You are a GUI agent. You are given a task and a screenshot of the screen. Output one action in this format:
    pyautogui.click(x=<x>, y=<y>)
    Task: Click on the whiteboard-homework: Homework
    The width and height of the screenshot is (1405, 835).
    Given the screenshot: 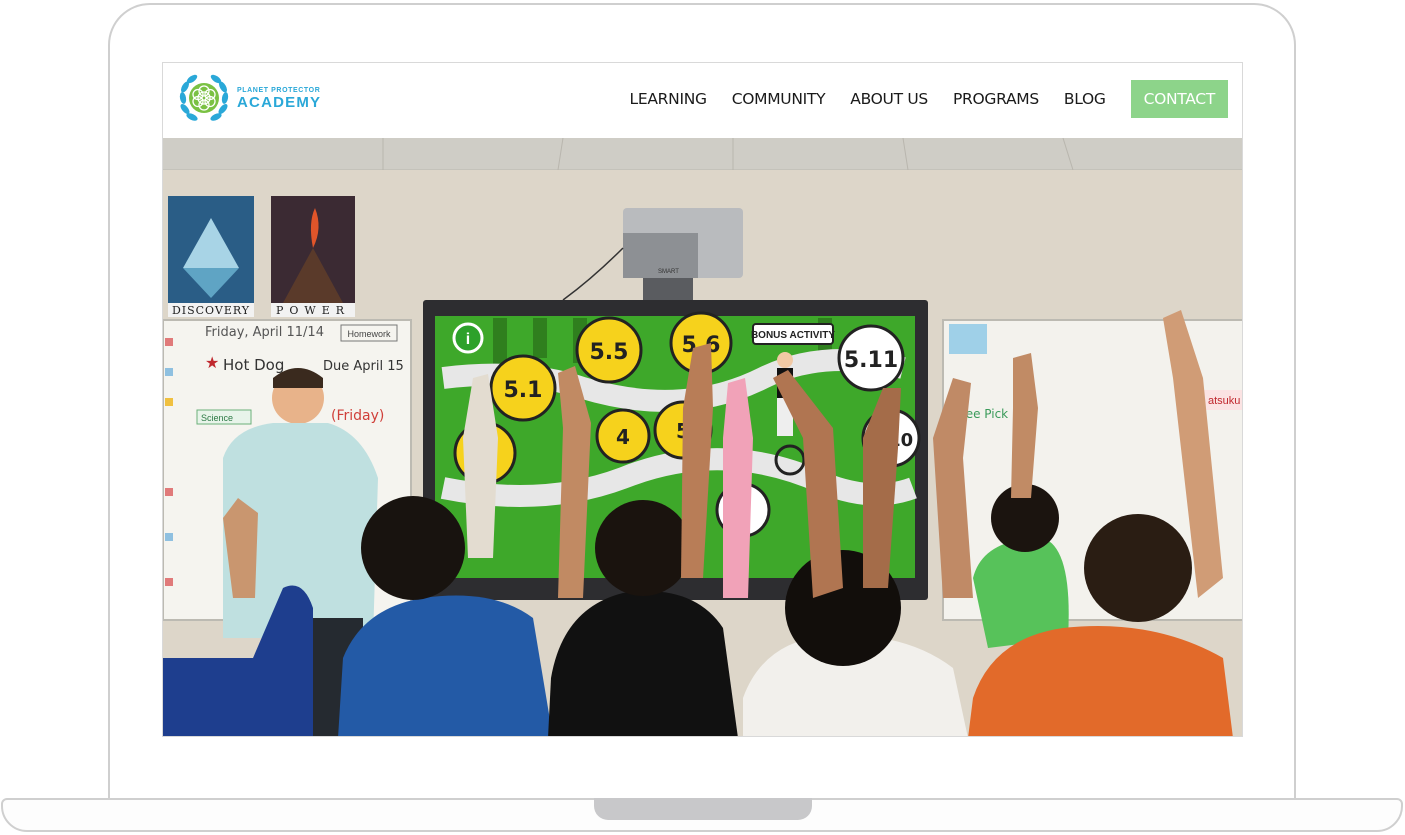 What is the action you would take?
    pyautogui.click(x=369, y=334)
    